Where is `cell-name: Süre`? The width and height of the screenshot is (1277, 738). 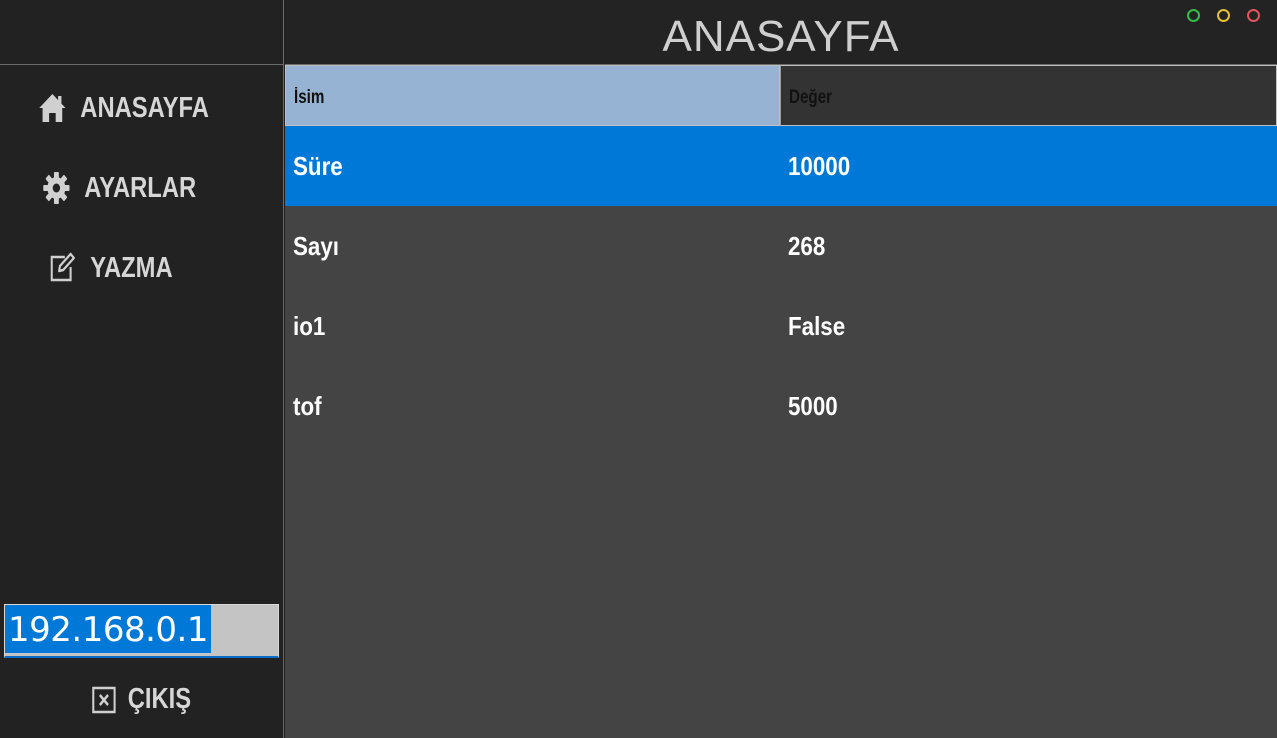
cell-name: Süre is located at coordinates (318, 166).